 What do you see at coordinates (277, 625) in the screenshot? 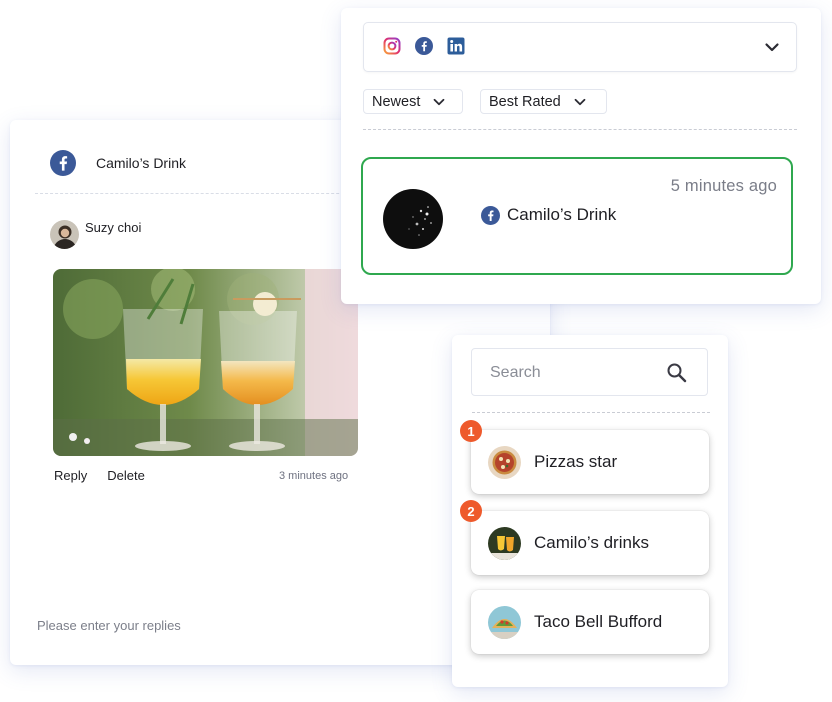
I see `reply-input` at bounding box center [277, 625].